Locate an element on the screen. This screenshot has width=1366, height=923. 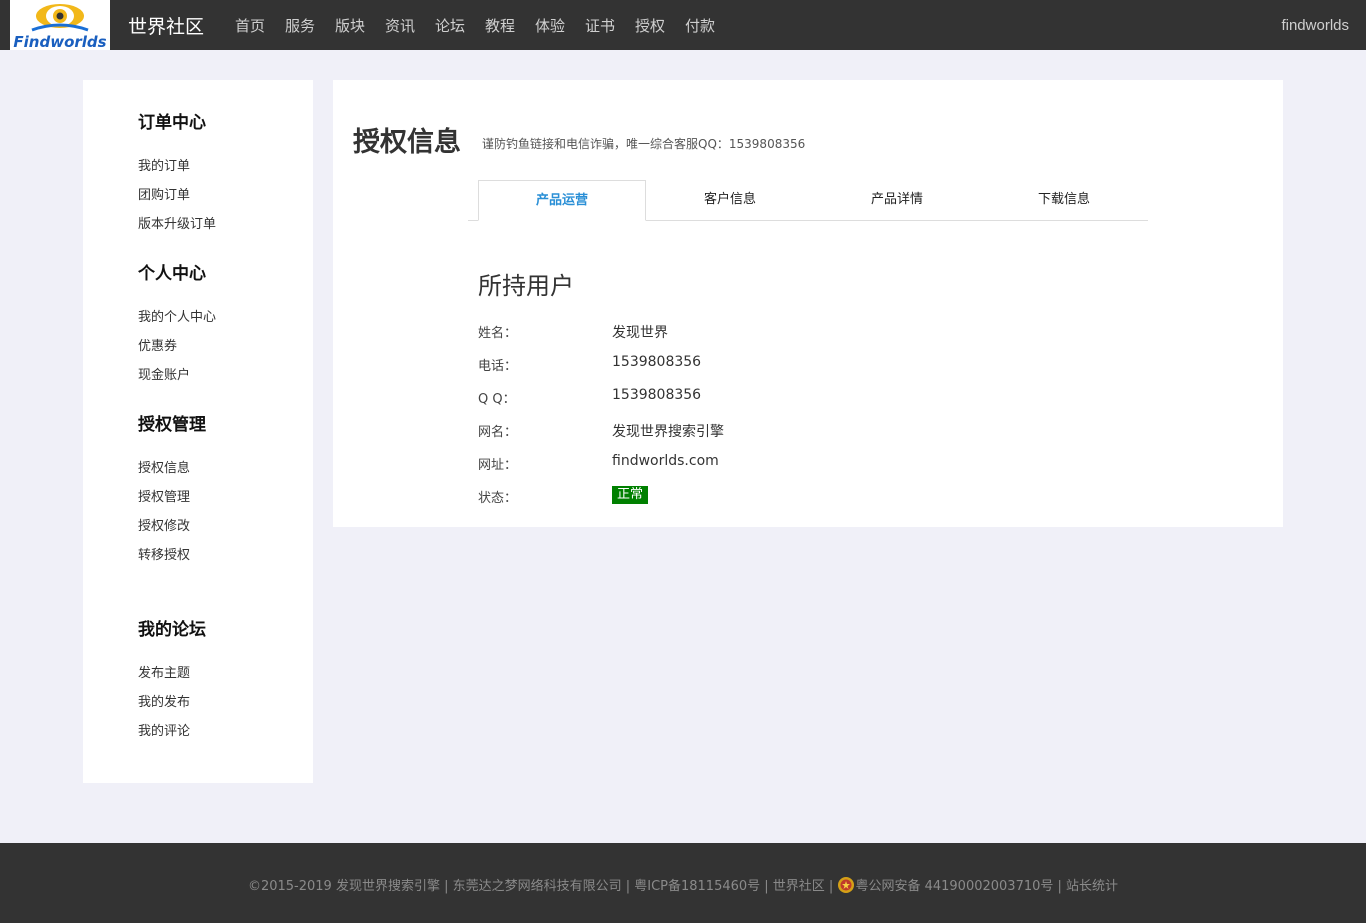
qq-label: Q Q： is located at coordinates (497, 399).